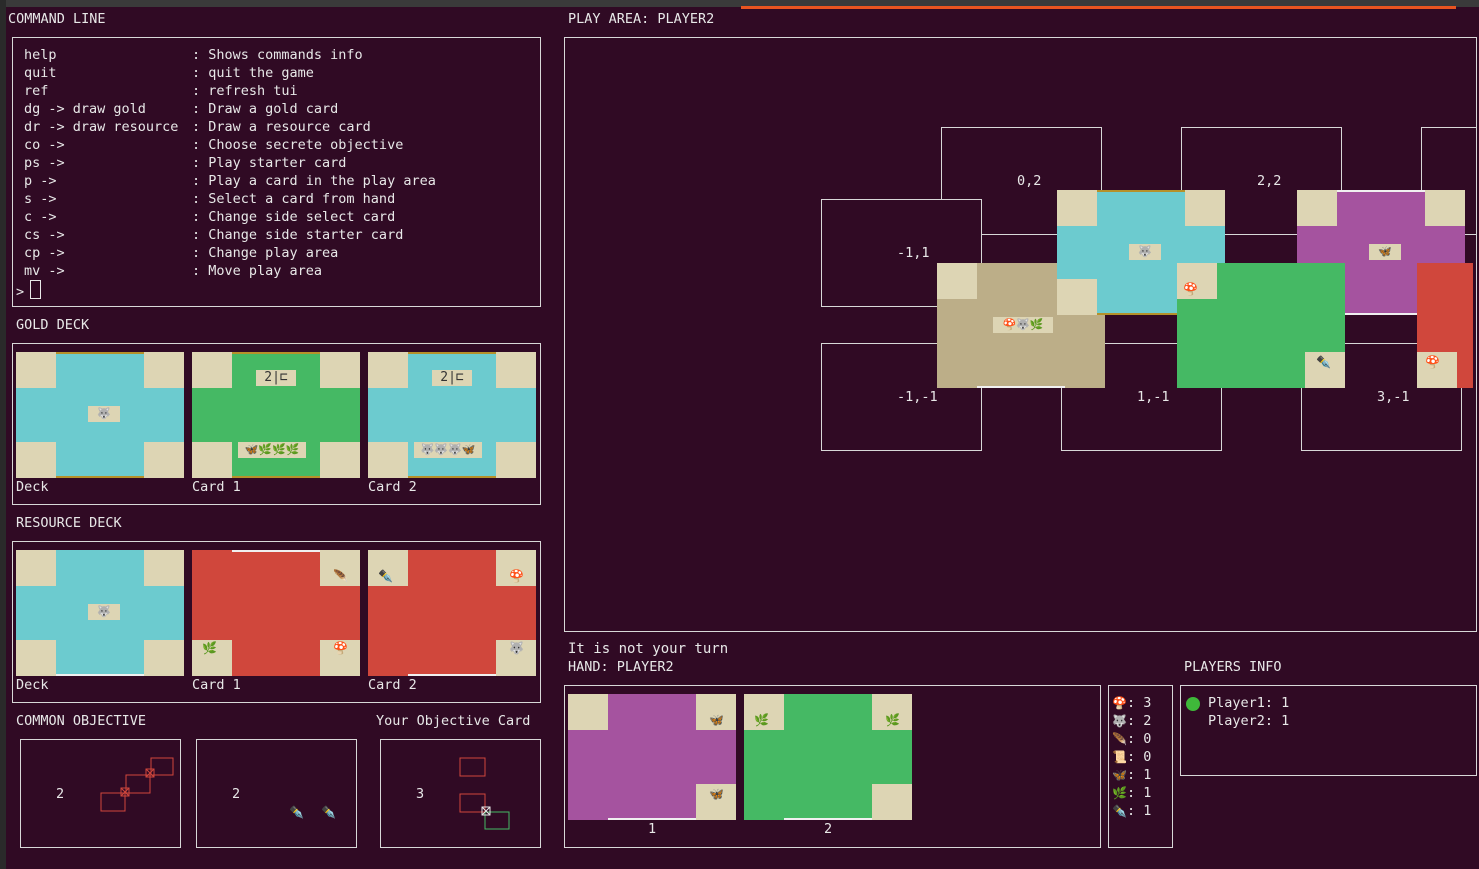  Describe the element at coordinates (484, 793) in the screenshot. I see `l-pattern-icon` at that location.